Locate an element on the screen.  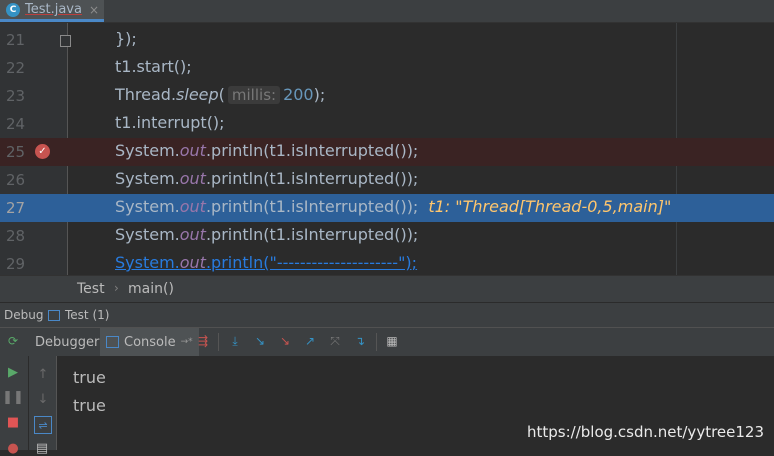
line-number: 21 is located at coordinates (16, 40).